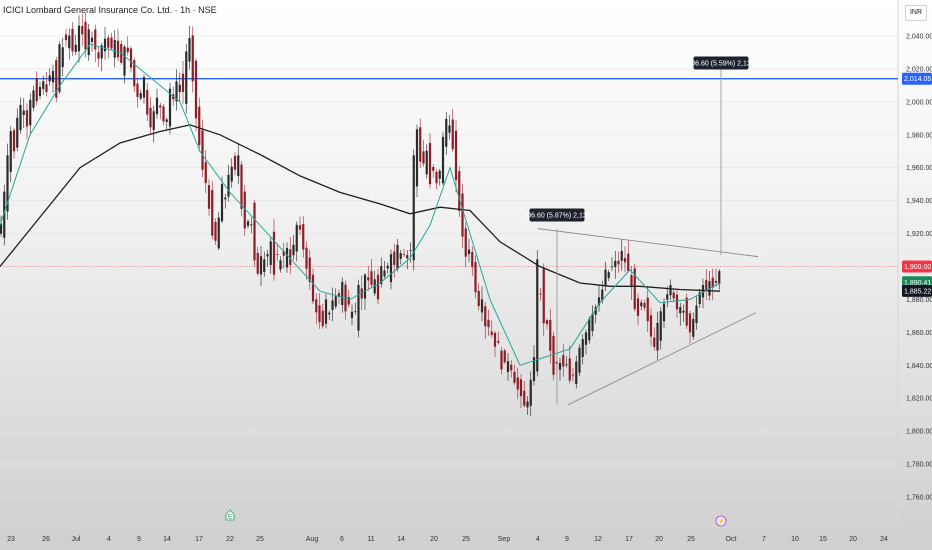  I want to click on x-tick-label: Aug, so click(312, 539).